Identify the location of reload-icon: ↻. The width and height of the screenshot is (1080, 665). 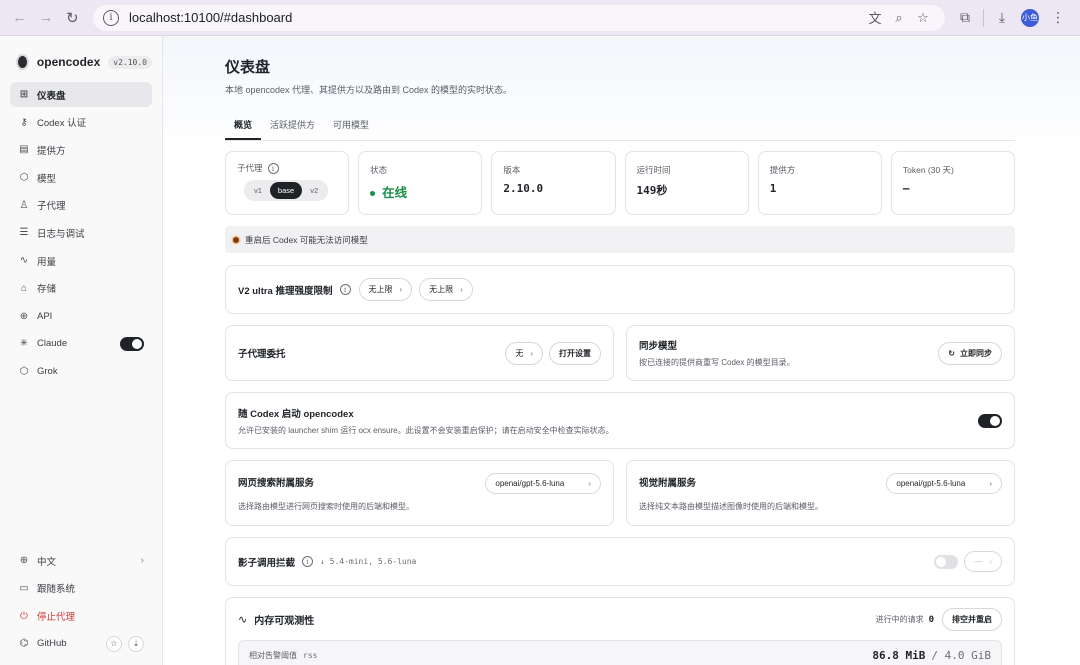
(72, 18).